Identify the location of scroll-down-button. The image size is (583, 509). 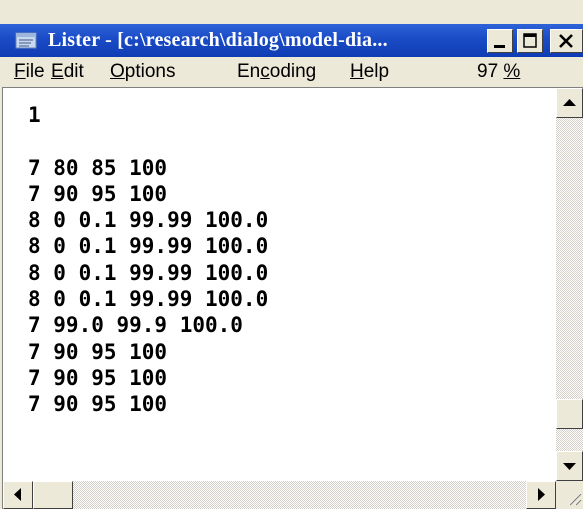
(569, 466).